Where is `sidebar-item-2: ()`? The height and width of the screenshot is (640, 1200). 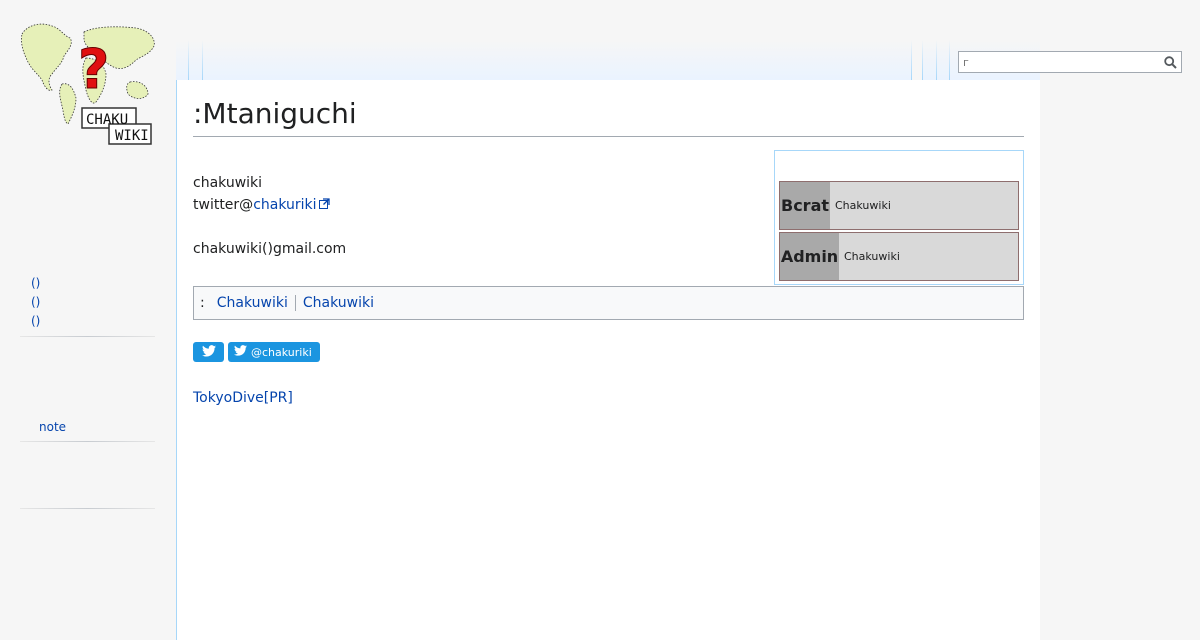 sidebar-item-2: () is located at coordinates (35, 302).